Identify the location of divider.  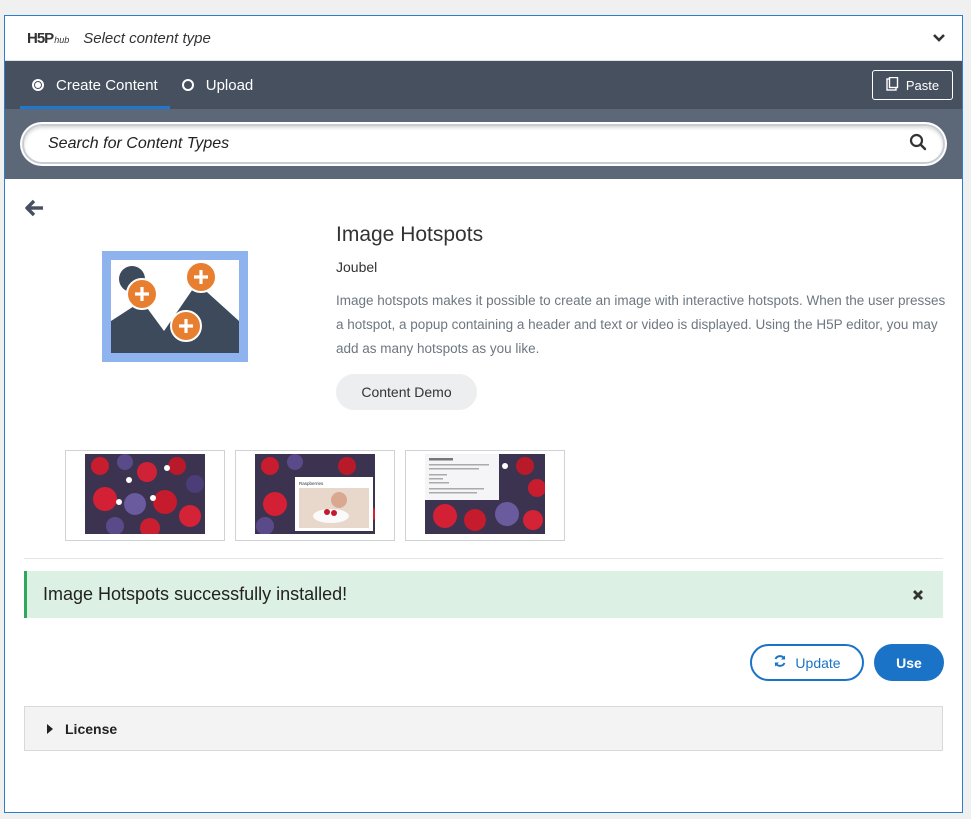
(483, 558).